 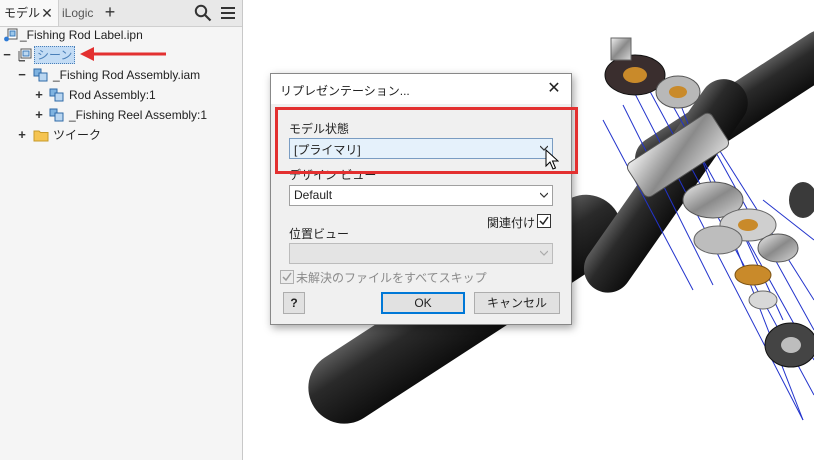 I want to click on associative-checkbox, so click(x=544, y=221).